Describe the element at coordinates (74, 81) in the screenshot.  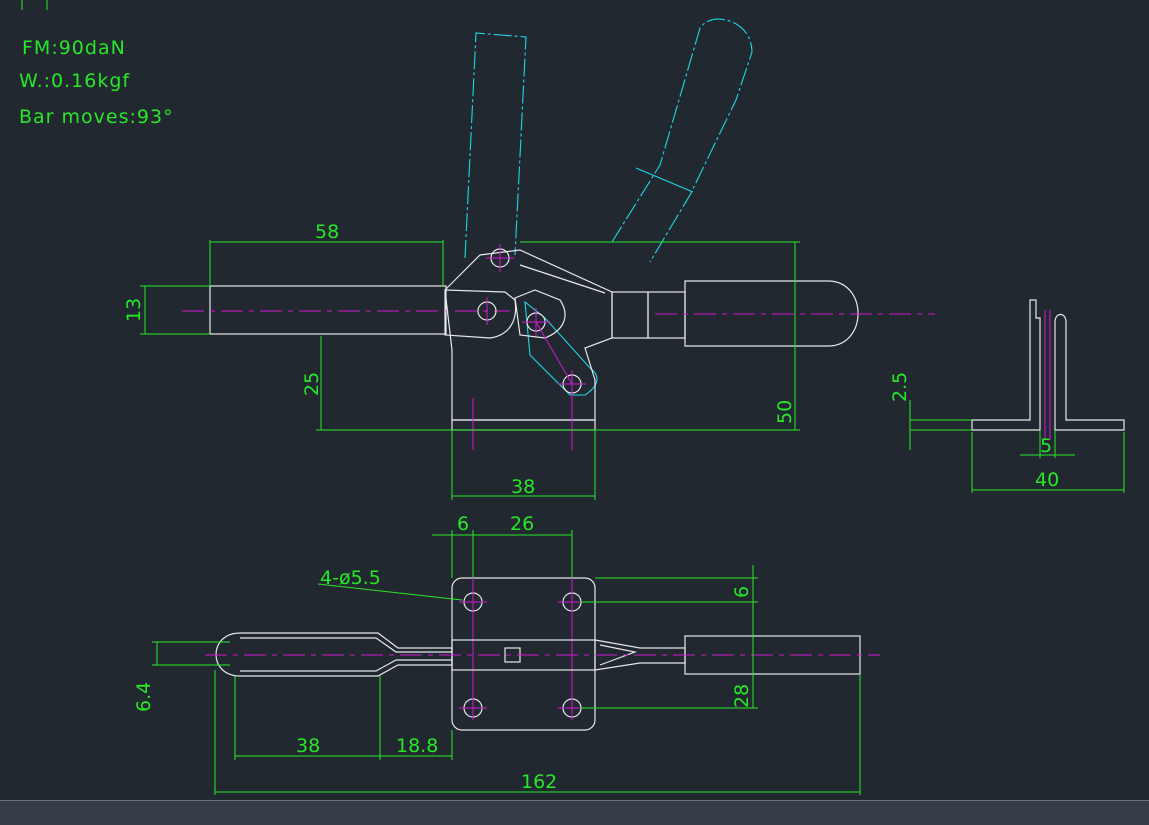
I see `weight-note: W.:0.16kgf` at that location.